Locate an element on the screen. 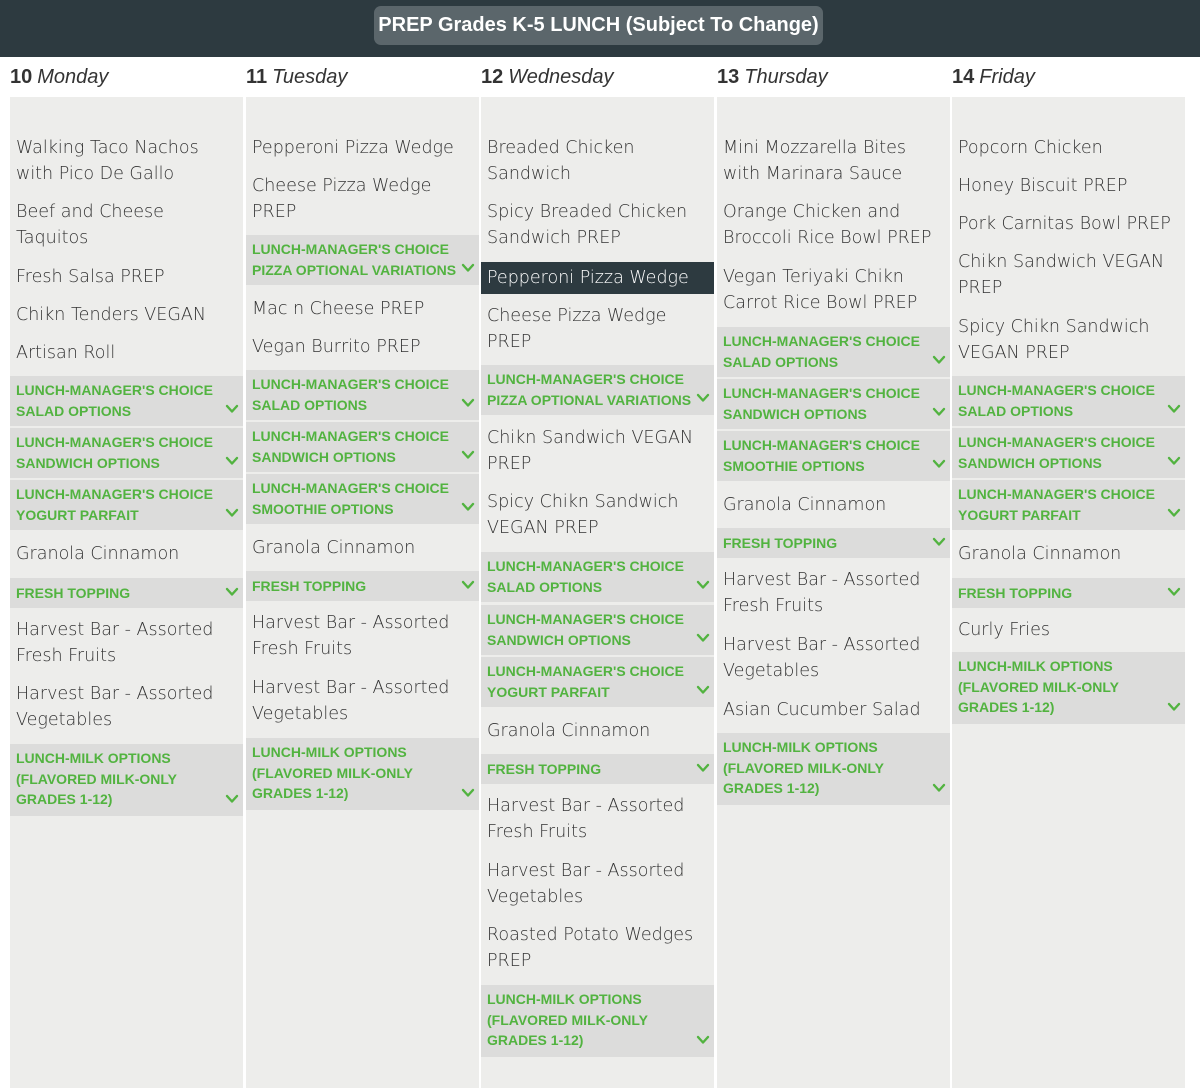  menu-item-selected: Pepperoni Pizza Wedge is located at coordinates (597, 278).